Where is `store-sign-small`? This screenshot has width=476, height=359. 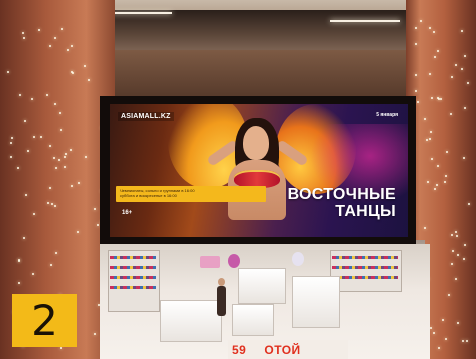 store-sign-small is located at coordinates (210, 262).